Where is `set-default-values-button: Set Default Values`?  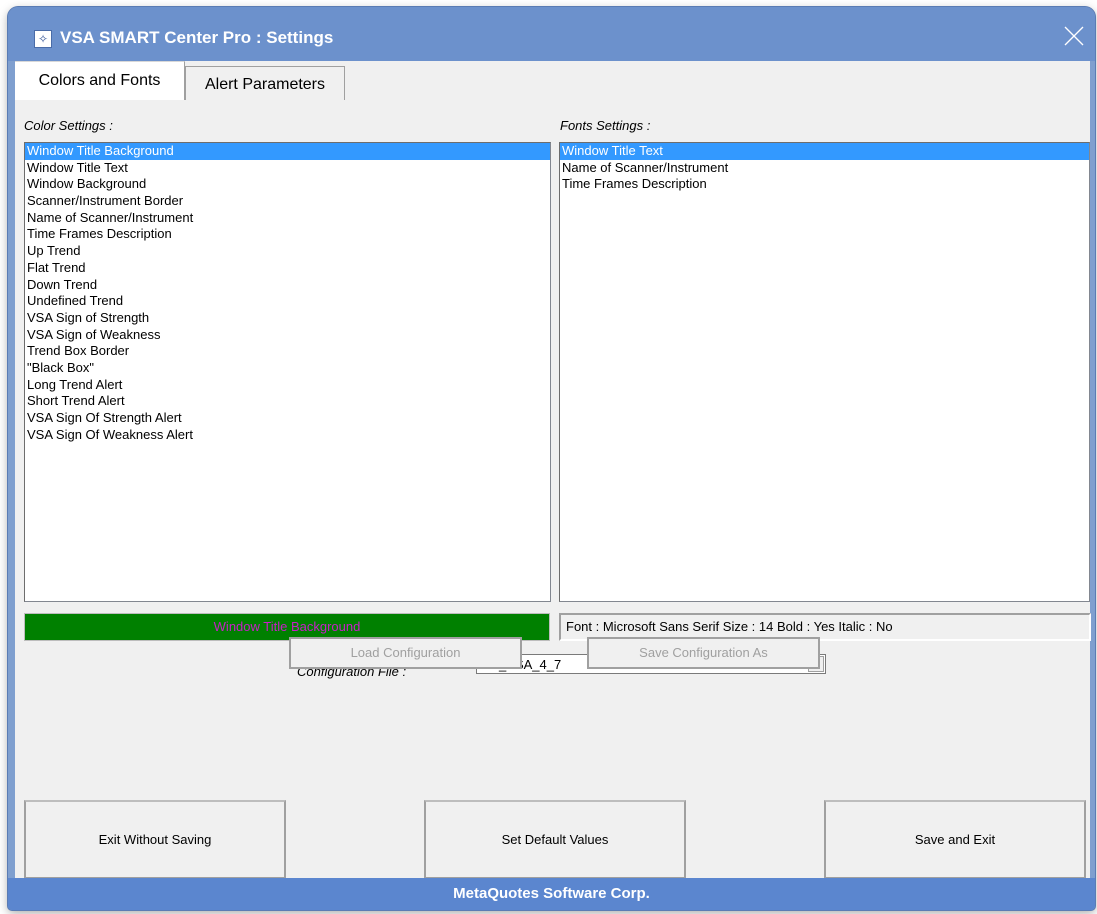
set-default-values-button: Set Default Values is located at coordinates (555, 839).